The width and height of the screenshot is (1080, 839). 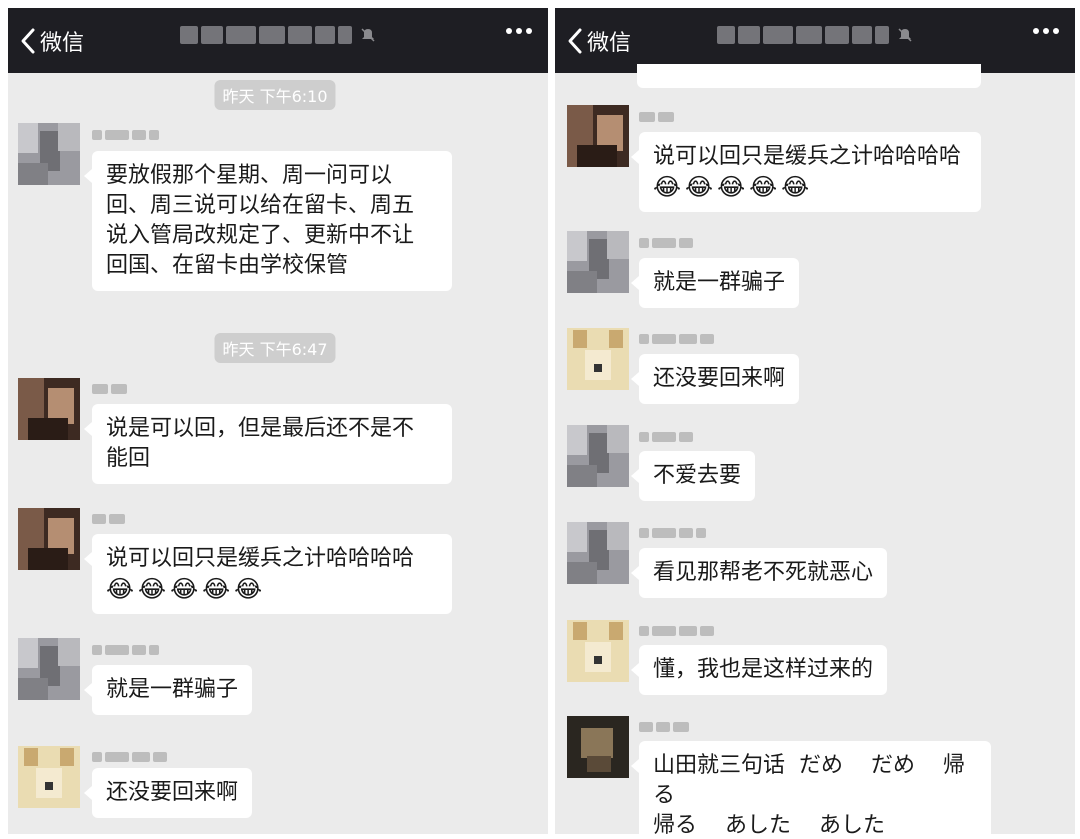 I want to click on message-bubble: 懂，我也是这样过来的, so click(x=759, y=670).